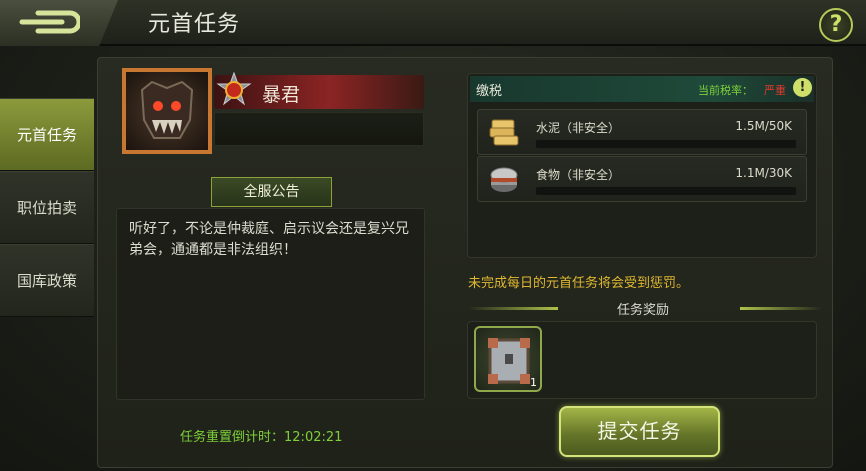 The image size is (866, 471). Describe the element at coordinates (642, 179) in the screenshot. I see `resource-row-food: 食物（非安全） 1.1M/30K` at that location.